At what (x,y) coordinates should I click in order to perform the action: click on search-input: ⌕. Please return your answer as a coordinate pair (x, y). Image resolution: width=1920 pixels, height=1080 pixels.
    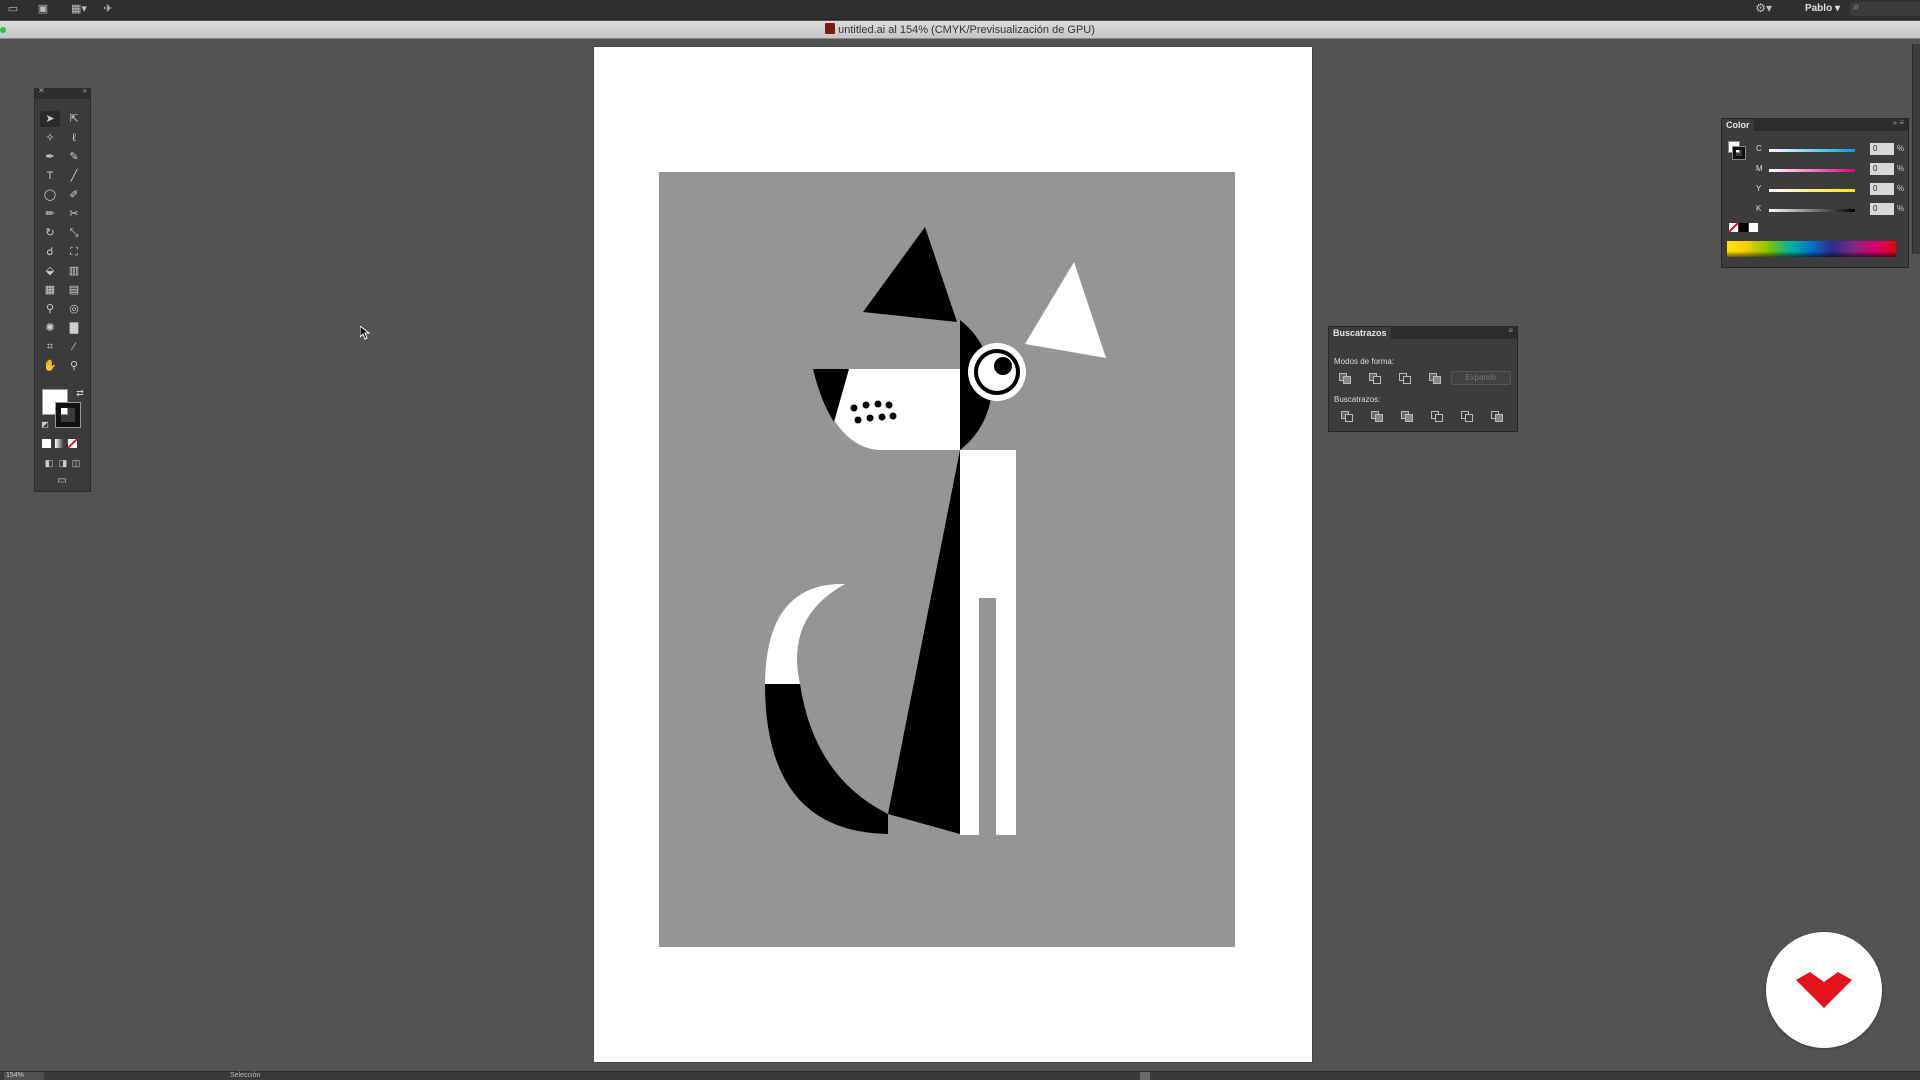
    Looking at the image, I should click on (1885, 8).